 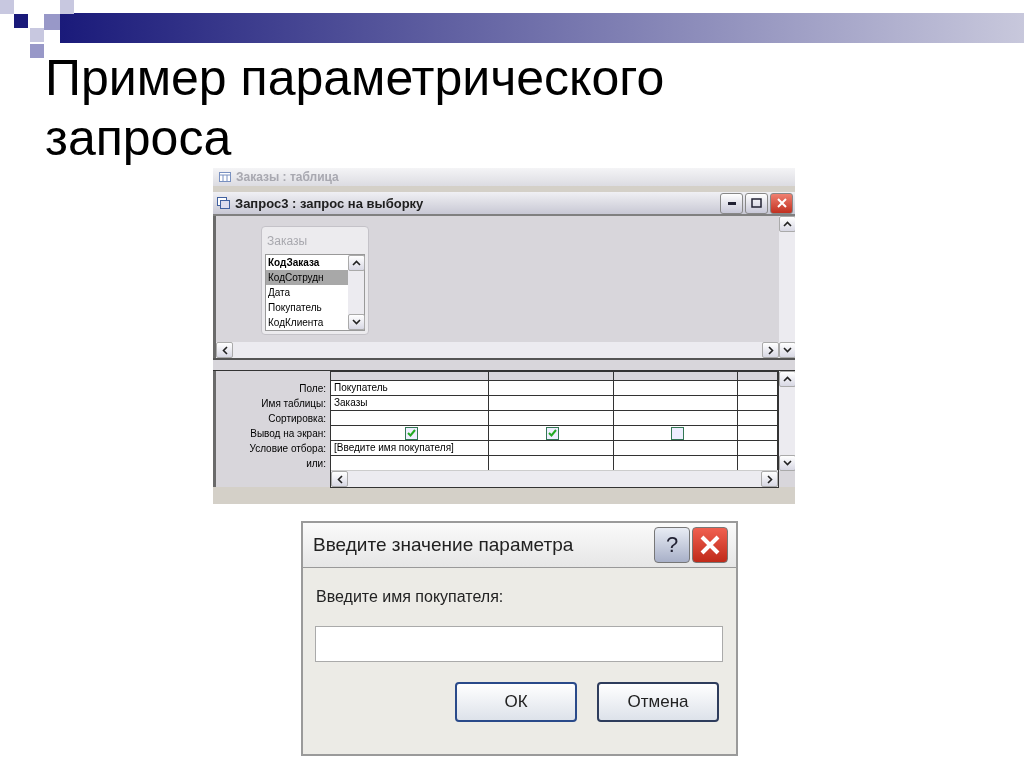 I want to click on grid-cell-text: Заказы, so click(x=351, y=403).